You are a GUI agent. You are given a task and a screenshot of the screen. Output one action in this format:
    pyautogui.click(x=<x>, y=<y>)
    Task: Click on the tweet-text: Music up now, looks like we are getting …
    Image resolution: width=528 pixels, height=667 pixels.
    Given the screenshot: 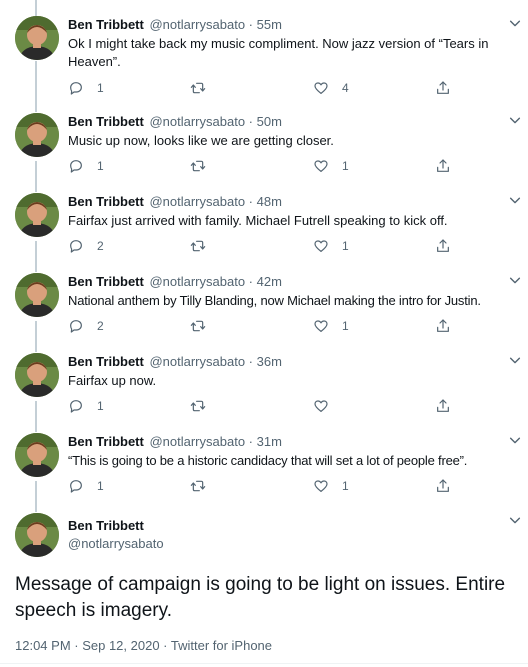 What is the action you would take?
    pyautogui.click(x=201, y=140)
    